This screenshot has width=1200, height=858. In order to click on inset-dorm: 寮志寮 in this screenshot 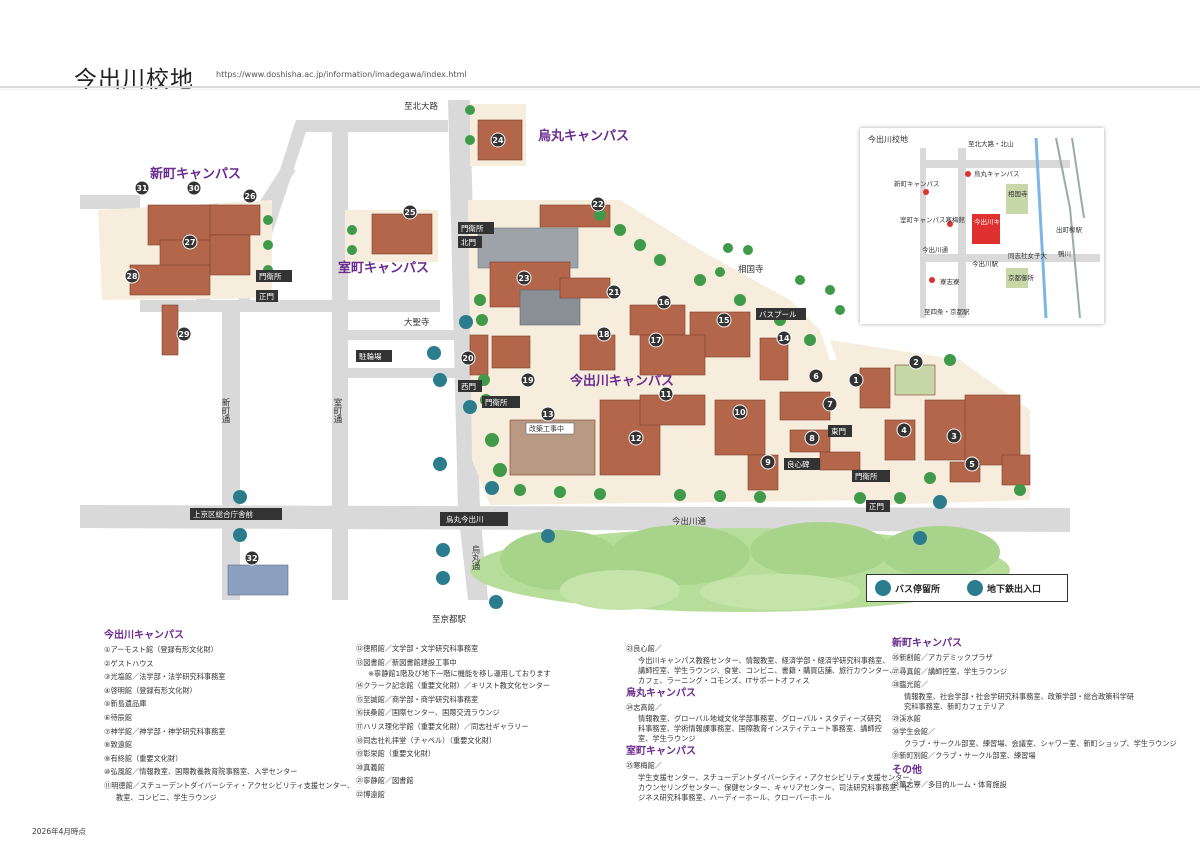, I will do `click(950, 281)`.